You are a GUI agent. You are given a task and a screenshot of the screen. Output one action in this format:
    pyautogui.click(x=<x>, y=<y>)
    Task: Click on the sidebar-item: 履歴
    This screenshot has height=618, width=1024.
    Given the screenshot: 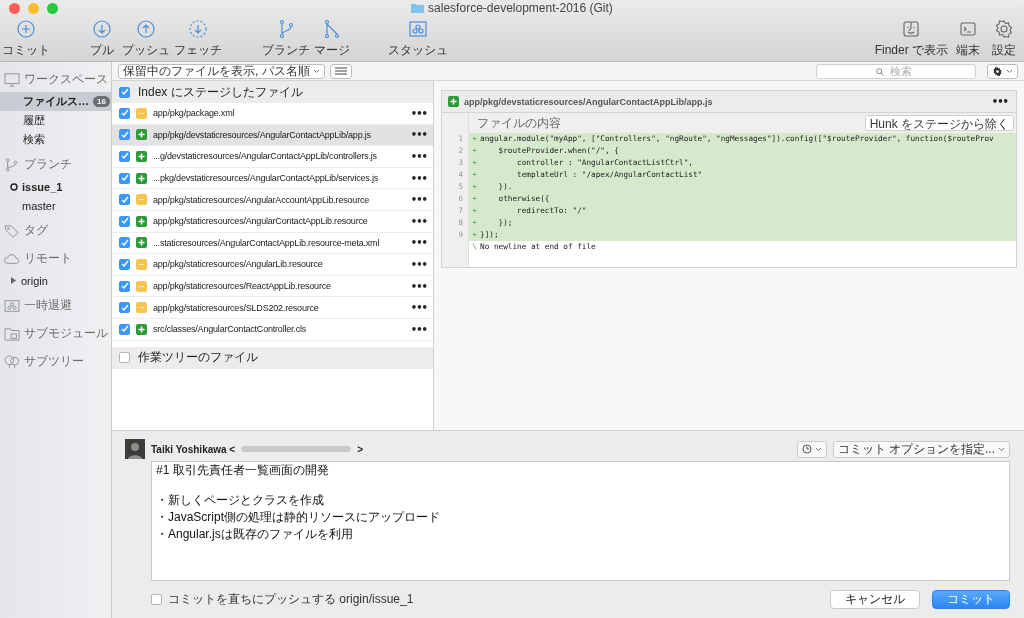 What is the action you would take?
    pyautogui.click(x=55, y=120)
    